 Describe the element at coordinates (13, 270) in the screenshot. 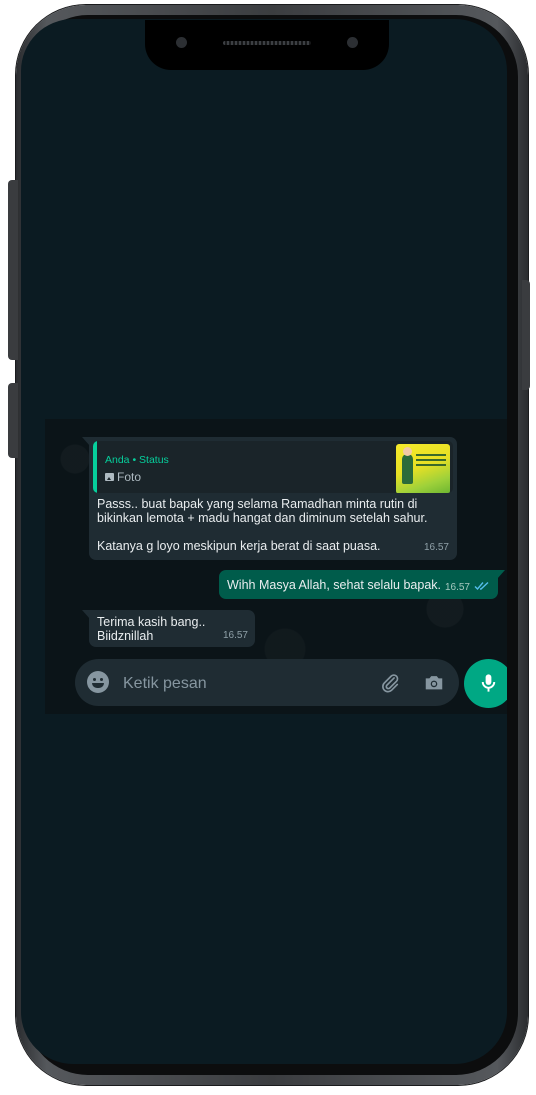

I see `volume-button` at that location.